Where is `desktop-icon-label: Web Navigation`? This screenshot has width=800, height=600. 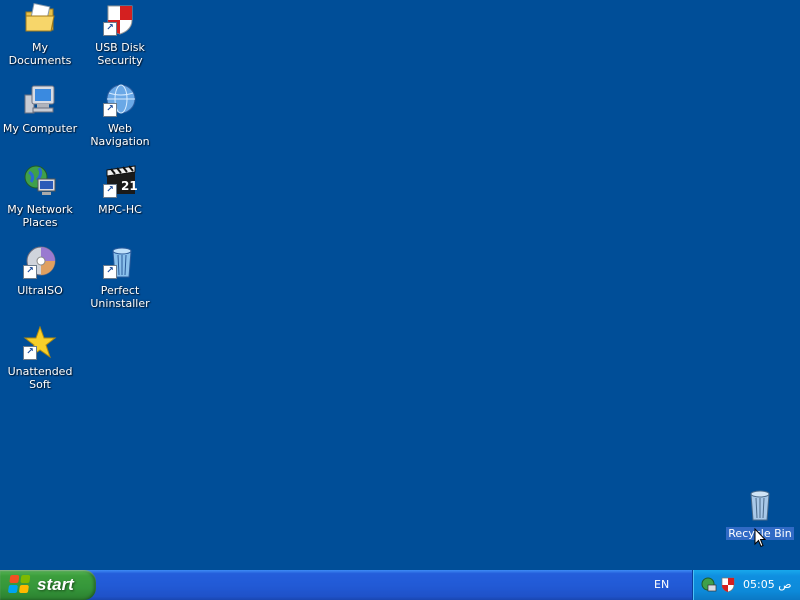
desktop-icon-label: Web Navigation is located at coordinates (120, 135).